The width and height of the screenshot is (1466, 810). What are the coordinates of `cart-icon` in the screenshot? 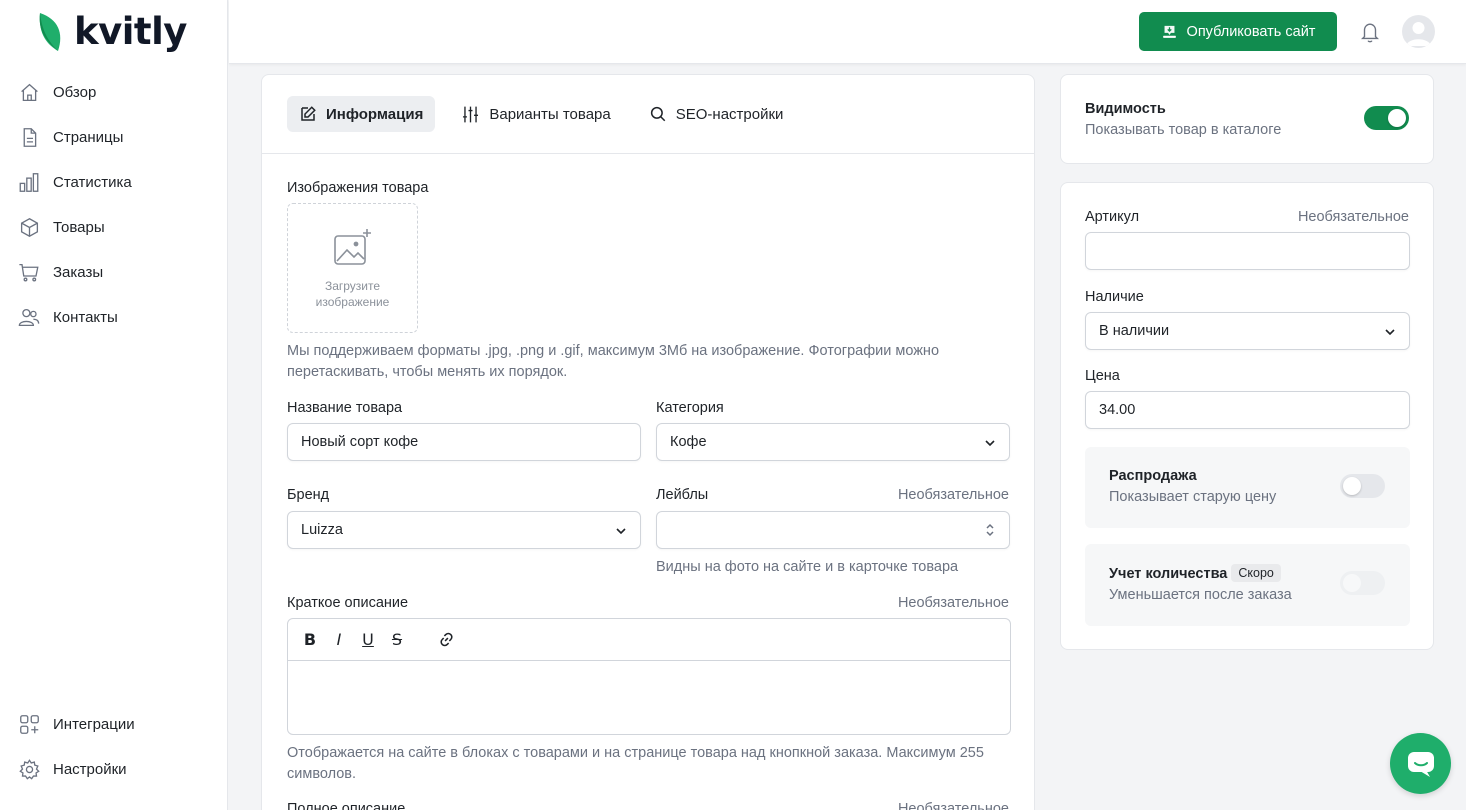 It's located at (29, 273).